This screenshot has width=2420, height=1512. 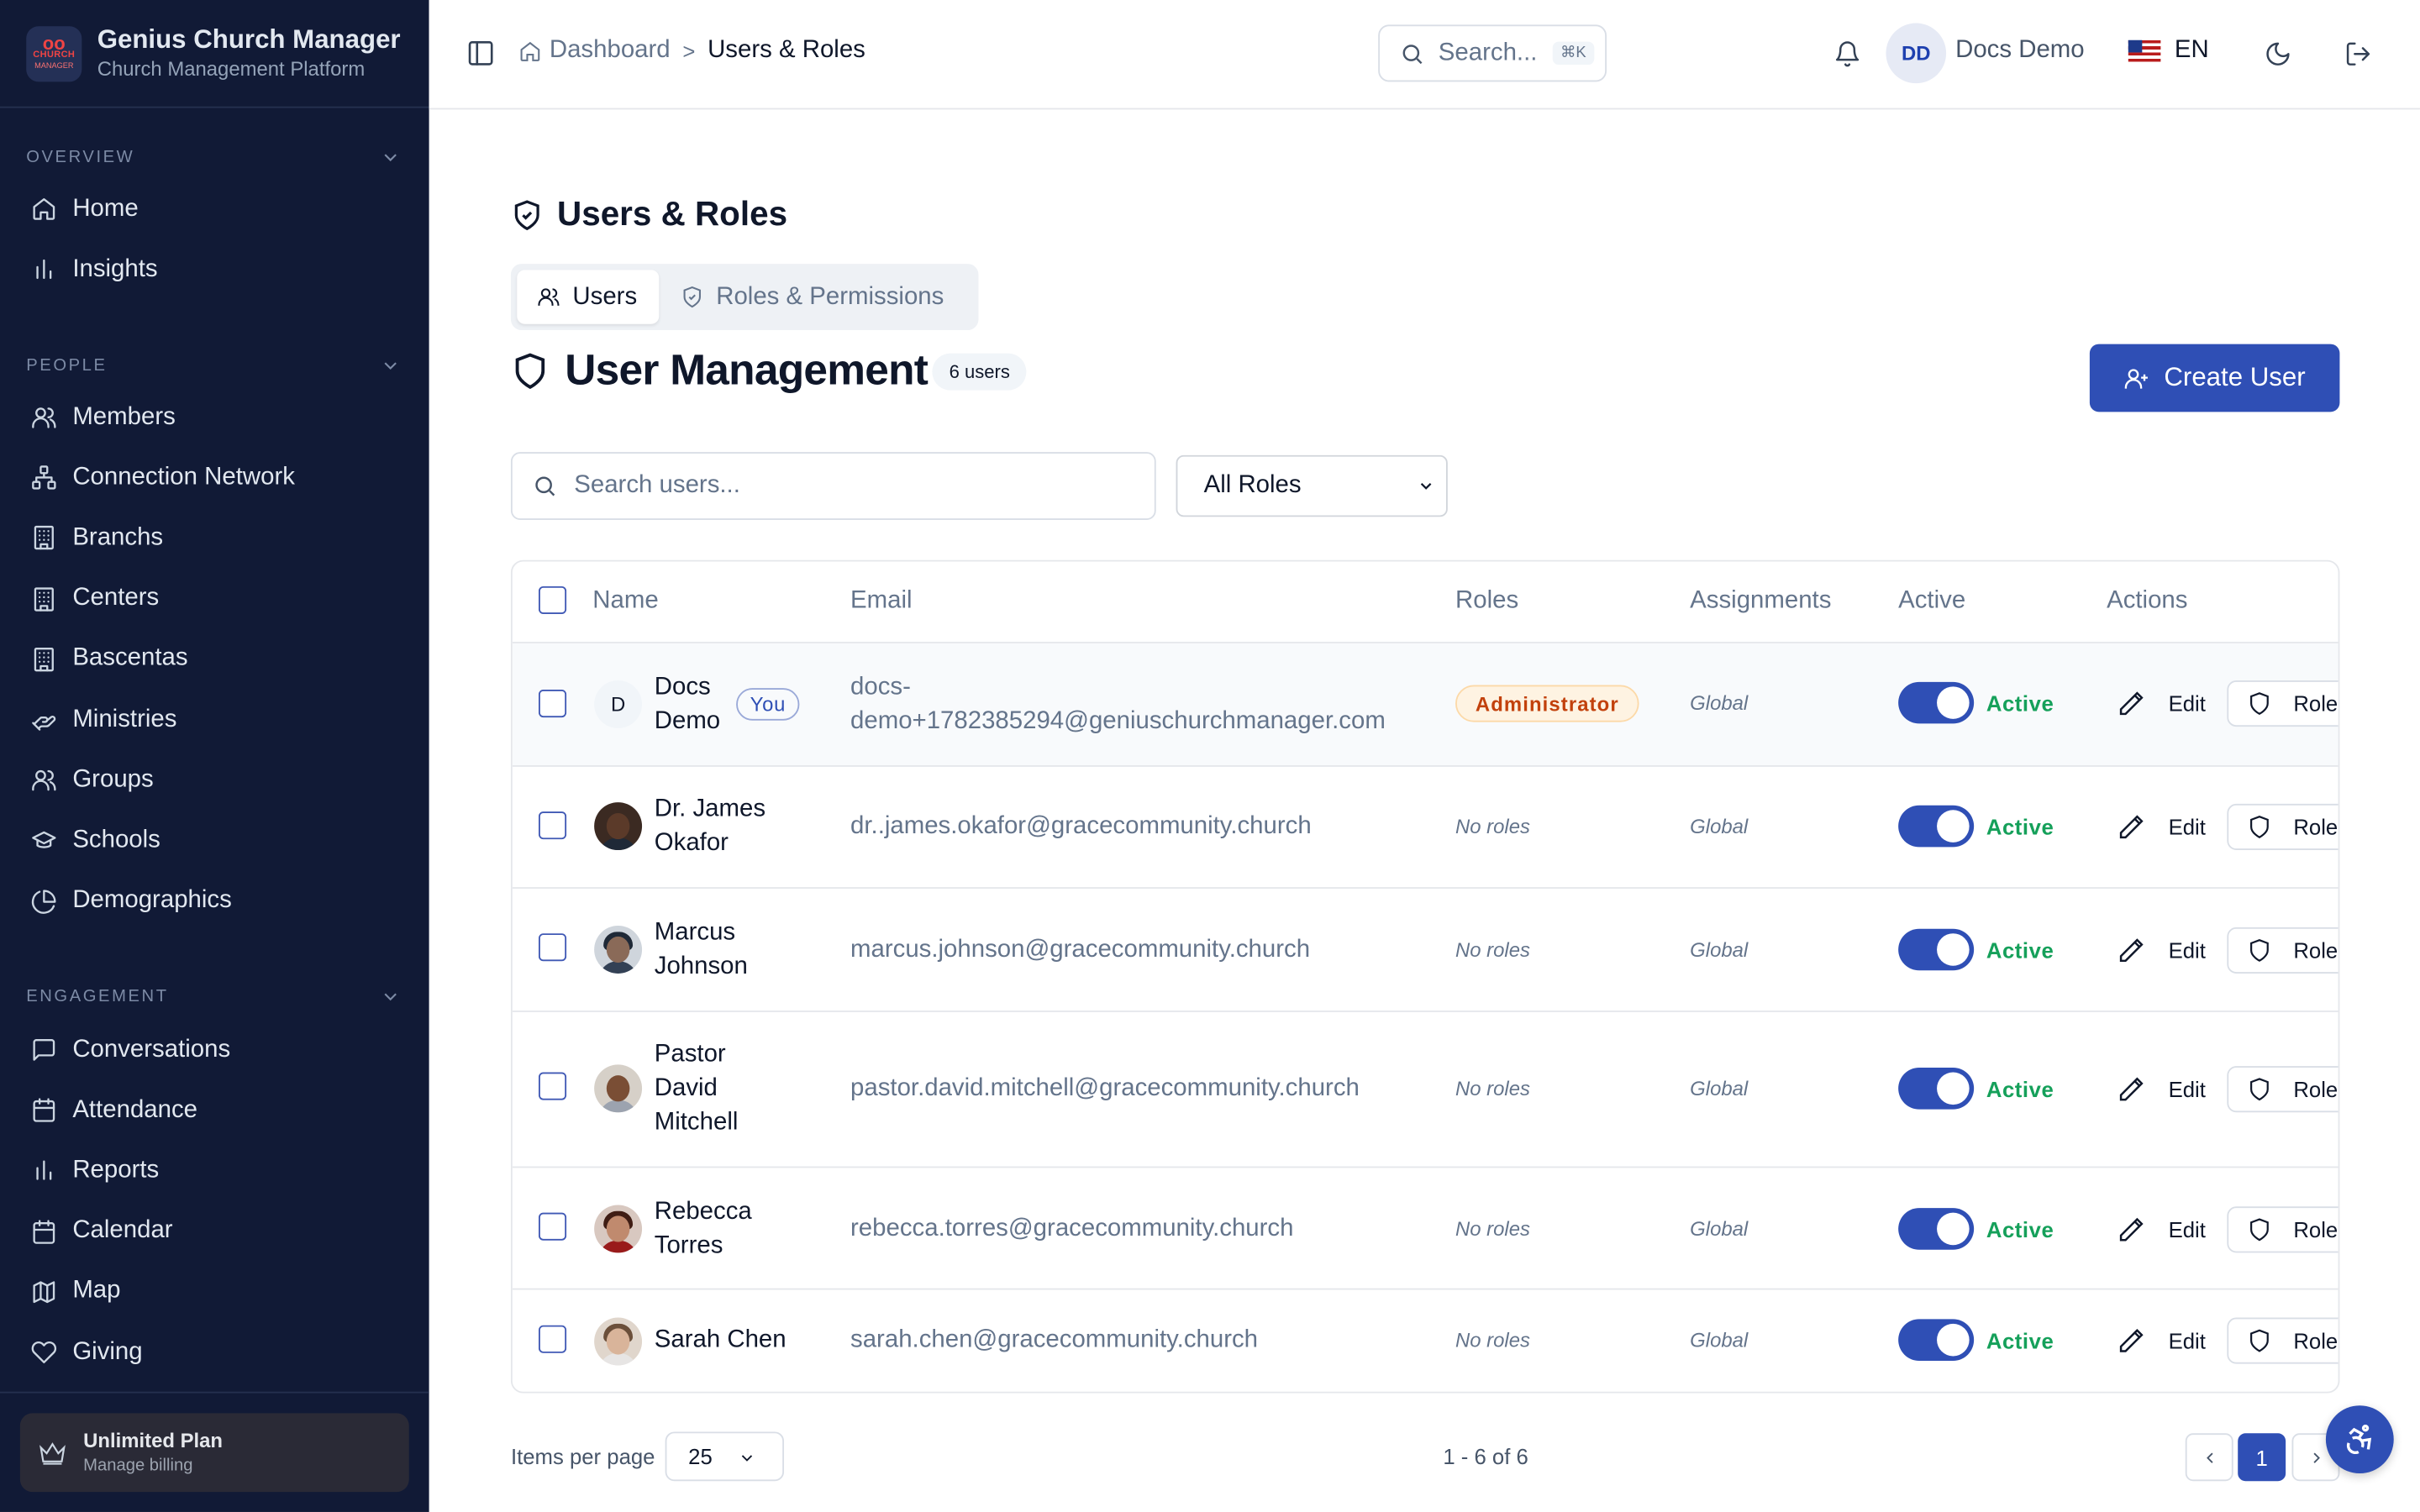 I want to click on global-search: Search... ⌘K, so click(x=1493, y=53).